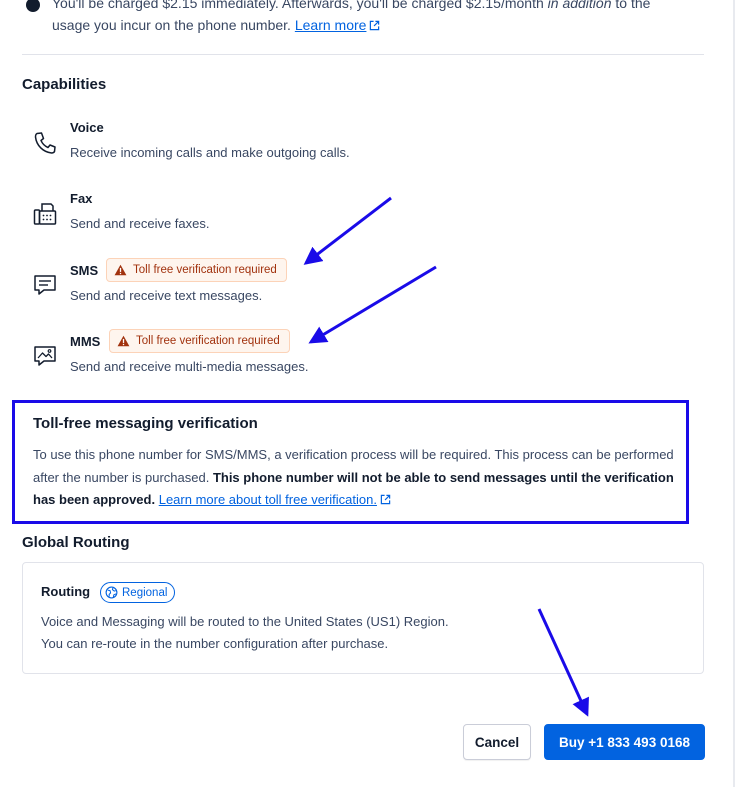 This screenshot has width=735, height=787. I want to click on learn-more-link: Learn more, so click(331, 25).